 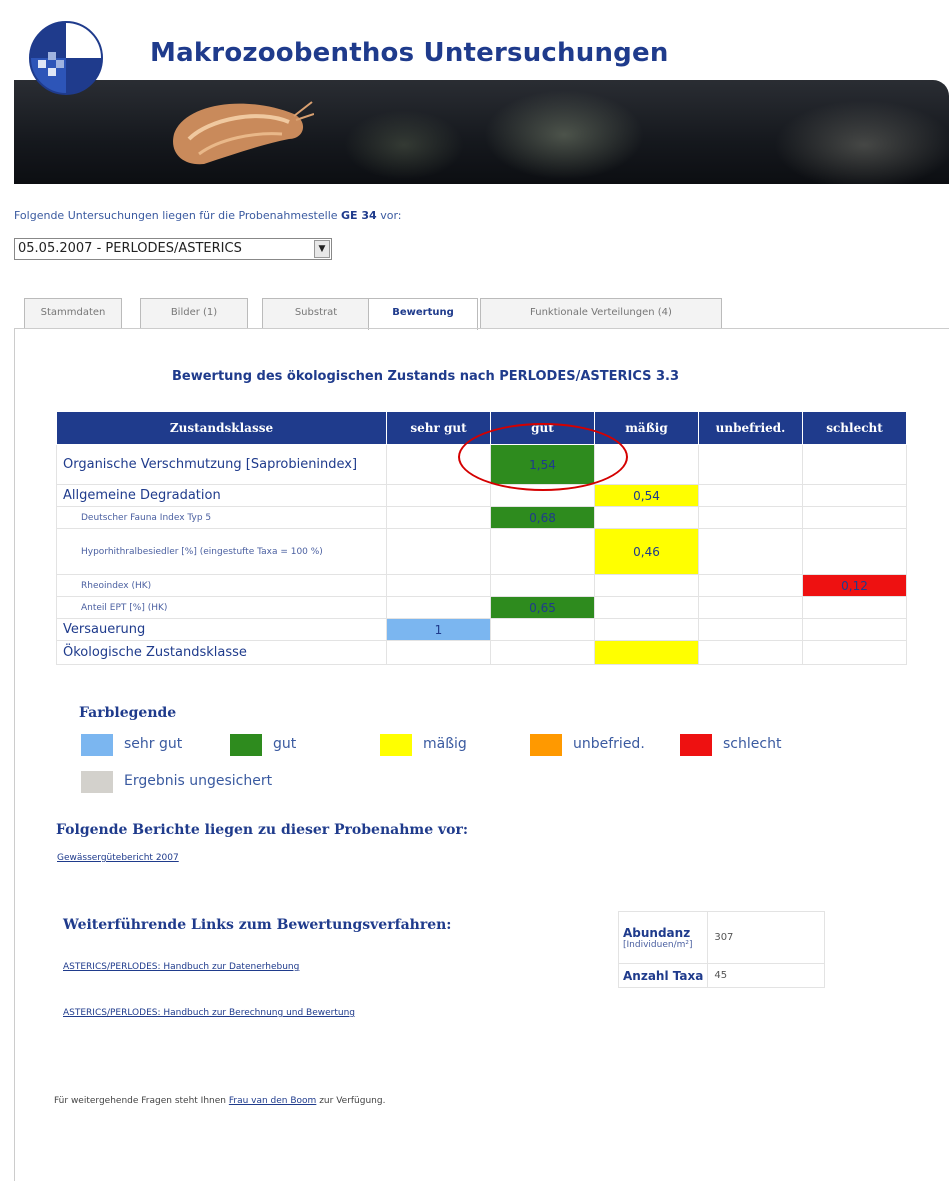 I want to click on legend-label: unbefried., so click(x=609, y=744).